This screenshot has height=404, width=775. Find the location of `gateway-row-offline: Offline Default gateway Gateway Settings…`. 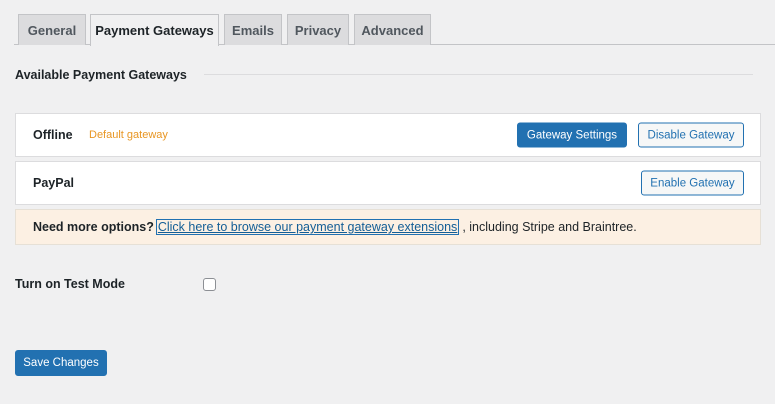

gateway-row-offline: Offline Default gateway Gateway Settings… is located at coordinates (388, 135).